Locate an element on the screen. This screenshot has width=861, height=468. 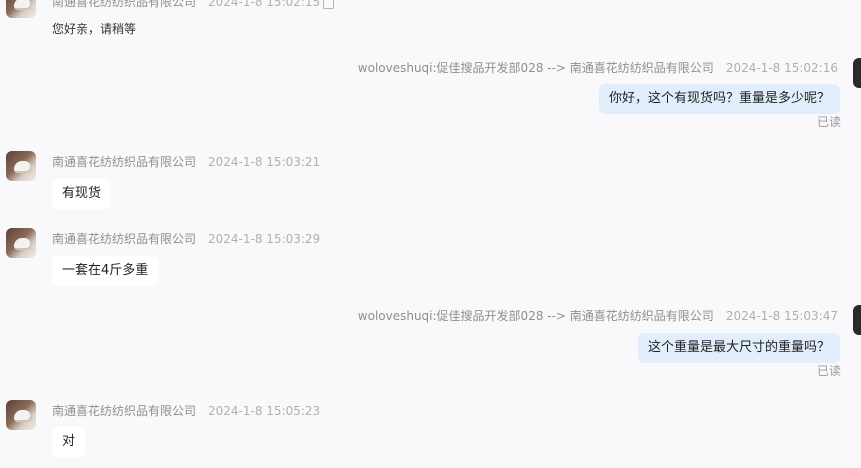
message-time: 2024-1-8 15:03:29 is located at coordinates (264, 239).